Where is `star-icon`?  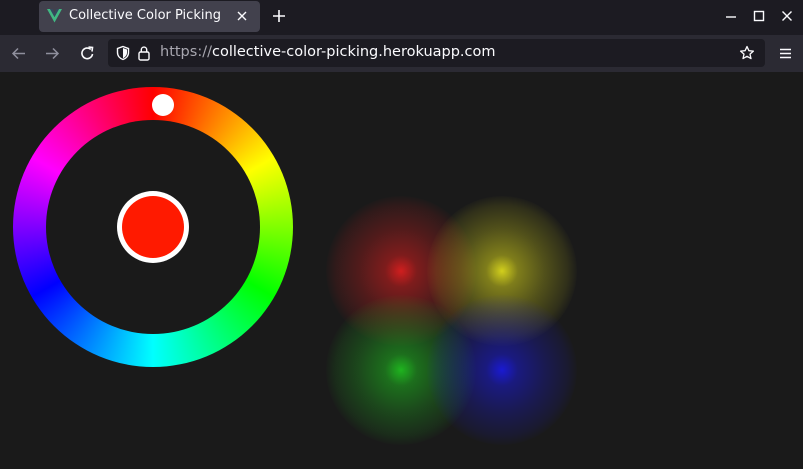 star-icon is located at coordinates (747, 53).